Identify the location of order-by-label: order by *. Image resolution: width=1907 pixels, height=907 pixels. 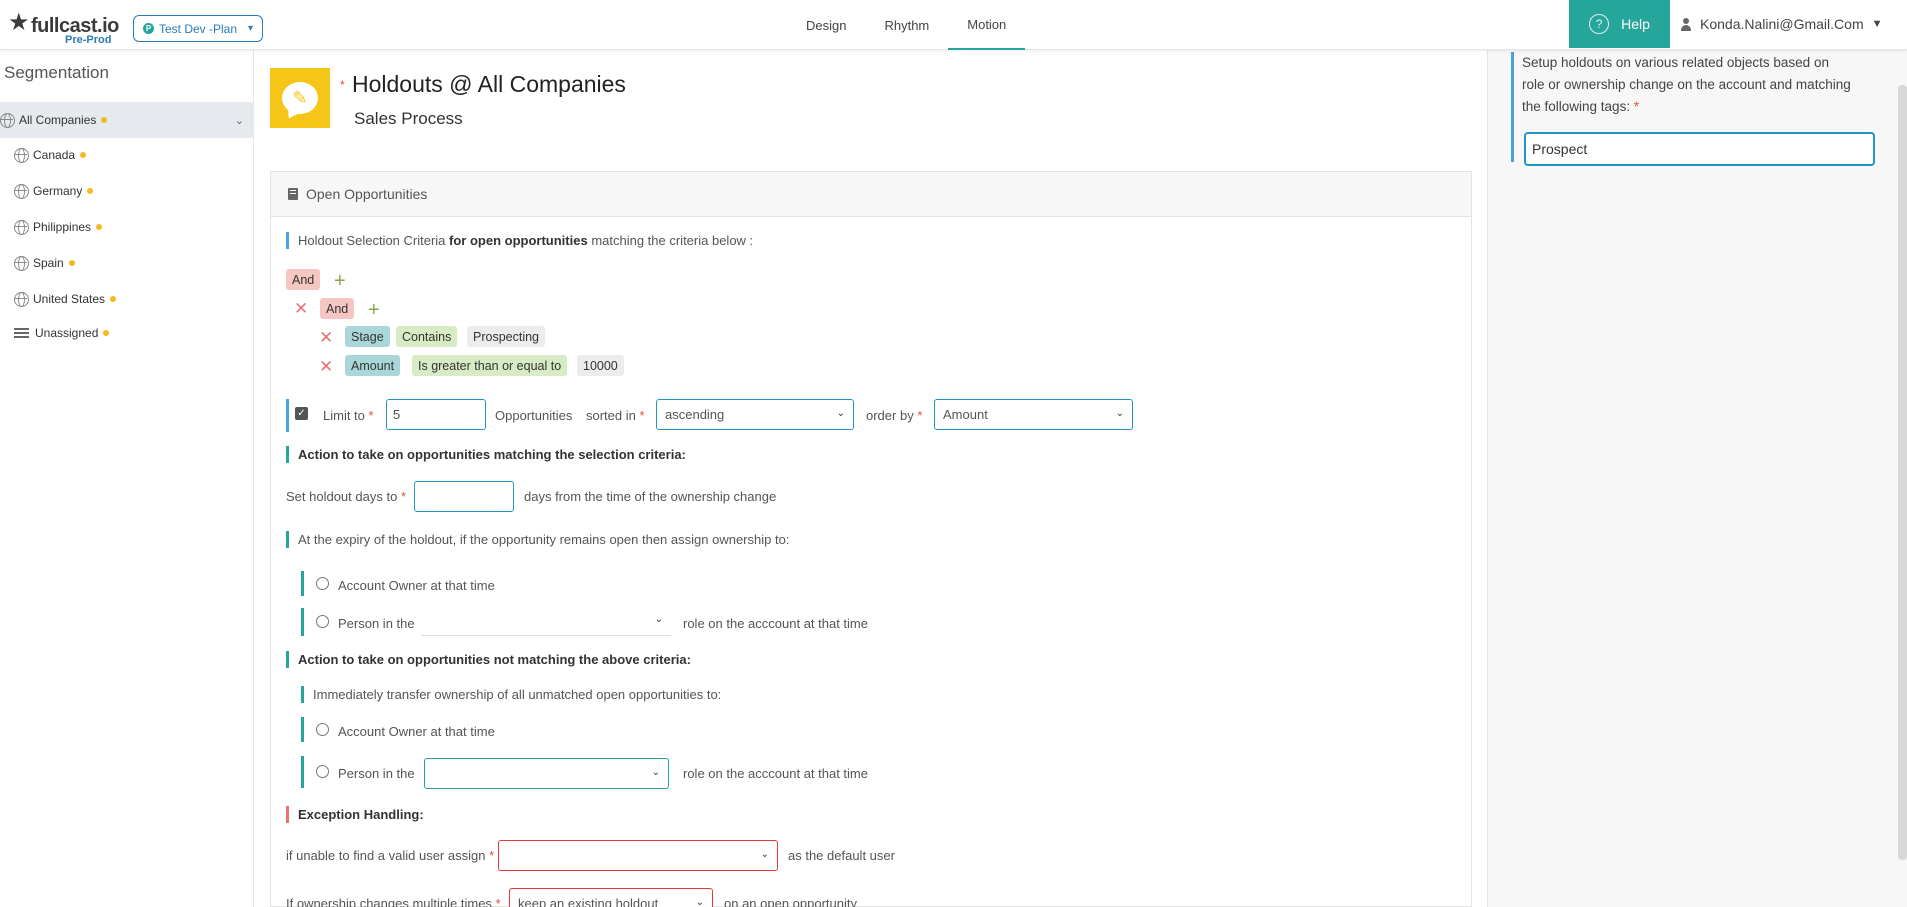
(894, 415).